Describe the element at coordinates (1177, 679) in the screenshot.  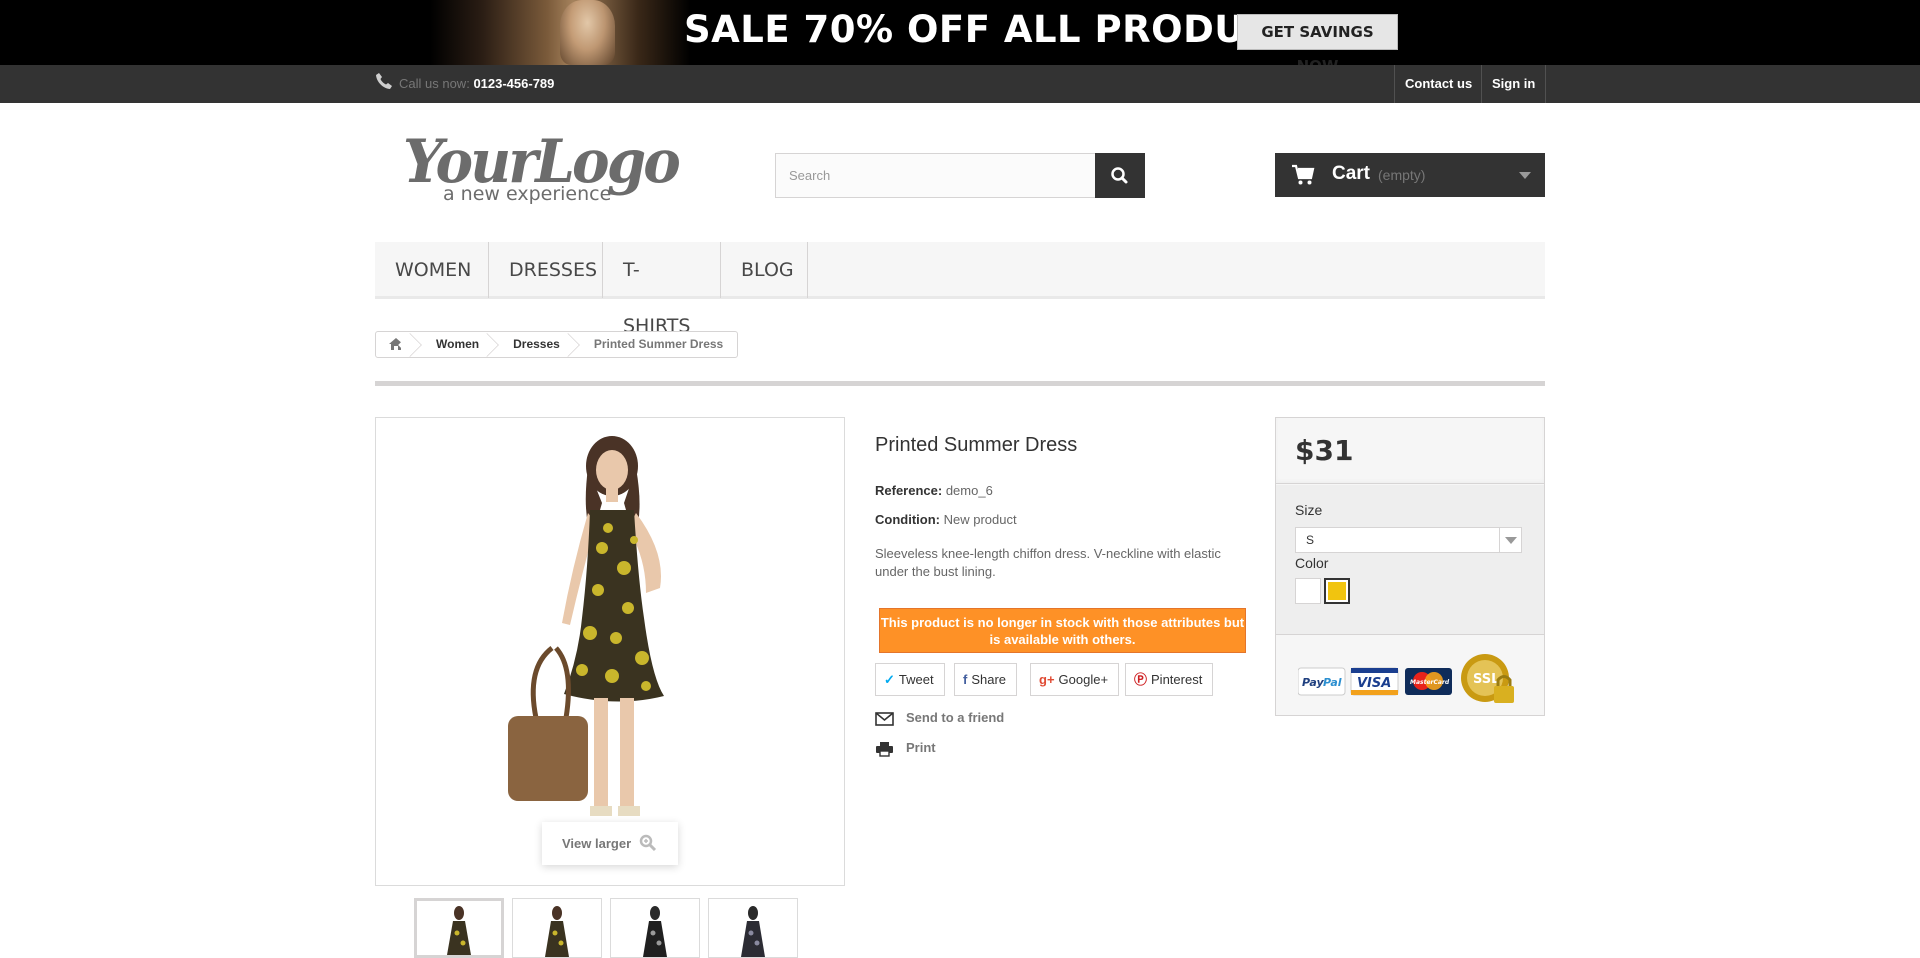
I see `pinterest-label: Pinterest` at that location.